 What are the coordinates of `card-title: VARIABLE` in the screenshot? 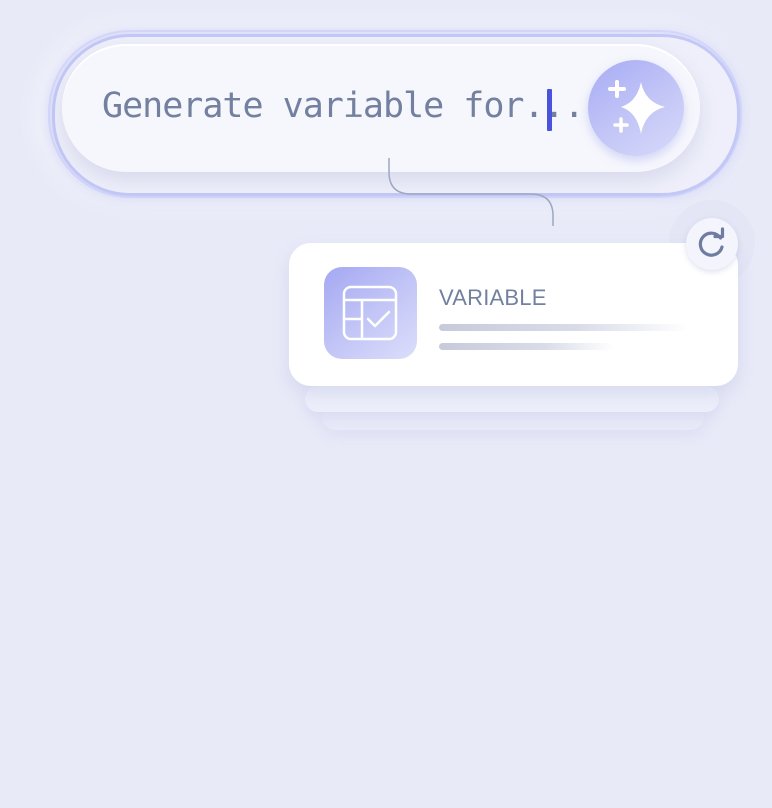 It's located at (493, 297).